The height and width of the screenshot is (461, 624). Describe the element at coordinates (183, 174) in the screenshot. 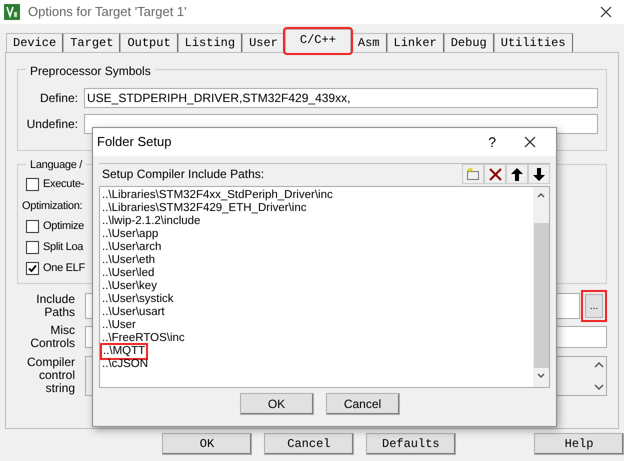

I see `list-title: Setup Compiler Include Paths:` at that location.